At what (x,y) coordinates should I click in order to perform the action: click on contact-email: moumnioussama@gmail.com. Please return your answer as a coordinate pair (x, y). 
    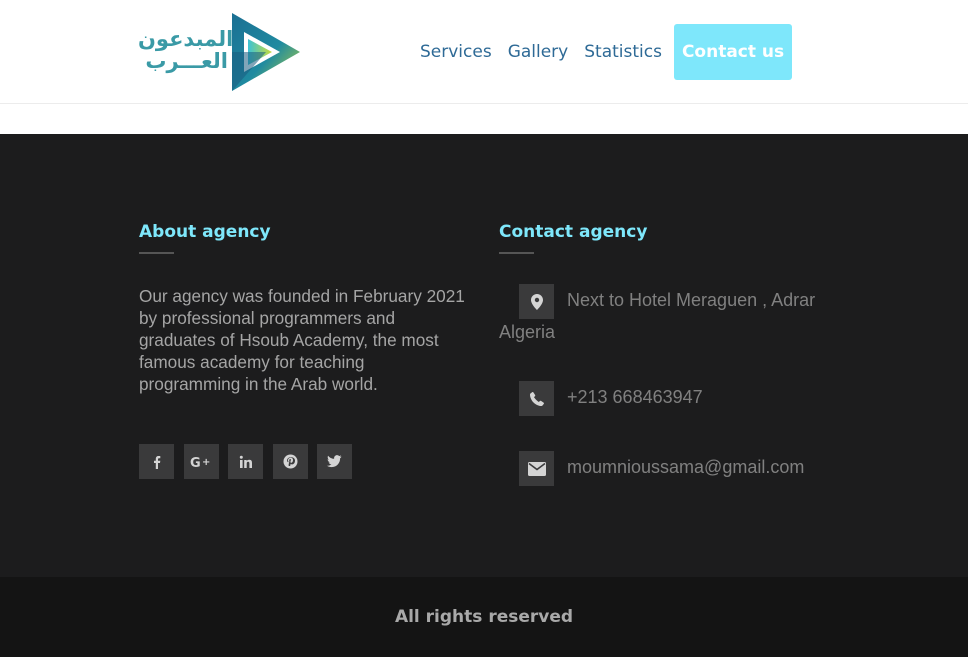
    Looking at the image, I should click on (669, 469).